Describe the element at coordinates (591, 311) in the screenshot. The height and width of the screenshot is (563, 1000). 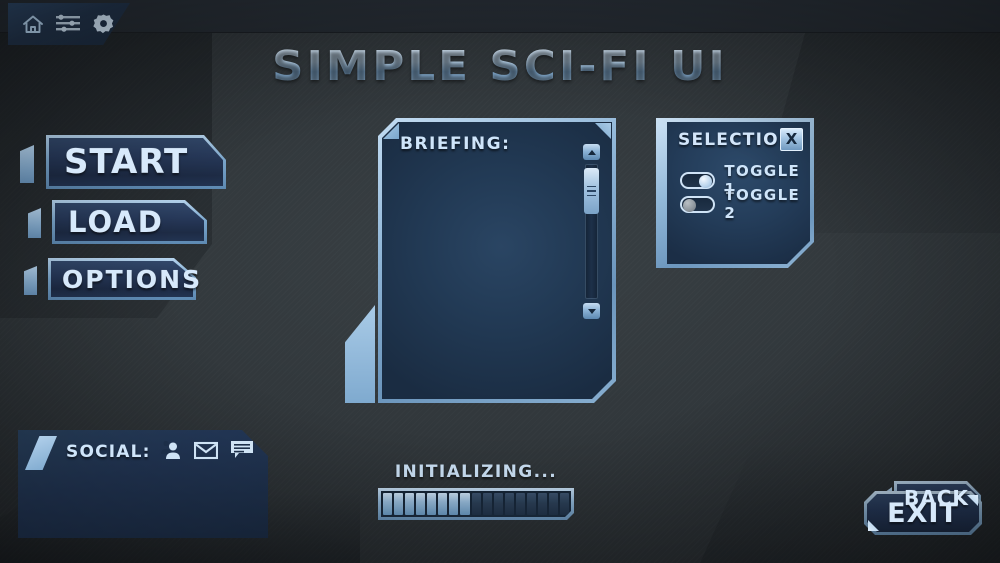
I see `scroll-down-icon` at that location.